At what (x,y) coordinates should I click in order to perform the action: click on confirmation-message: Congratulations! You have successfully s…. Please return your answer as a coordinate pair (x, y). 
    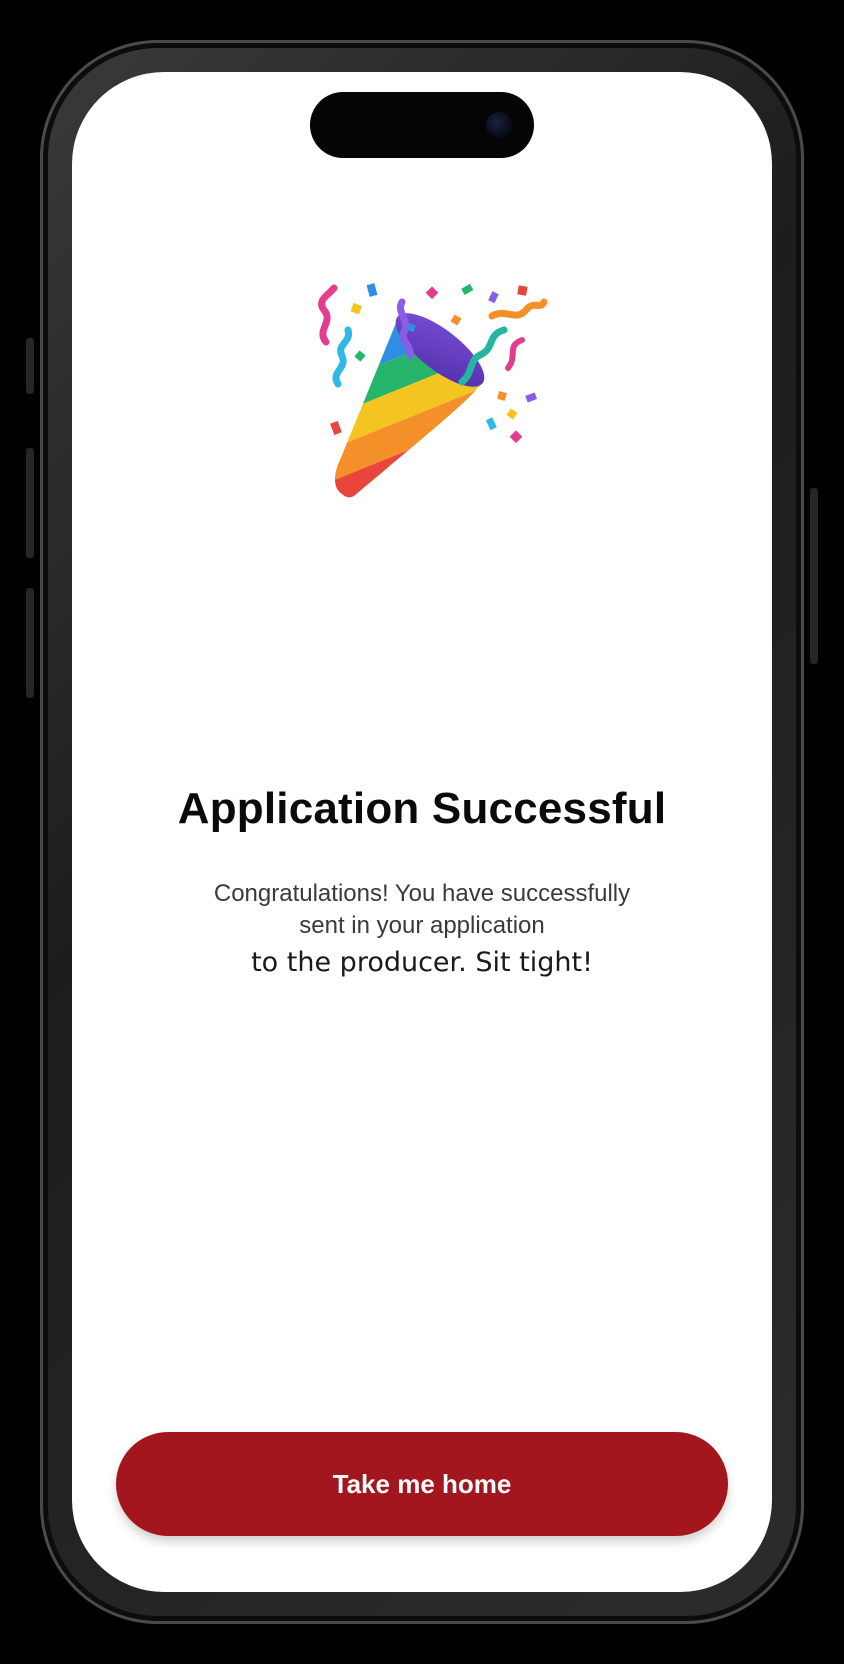
    Looking at the image, I should click on (422, 909).